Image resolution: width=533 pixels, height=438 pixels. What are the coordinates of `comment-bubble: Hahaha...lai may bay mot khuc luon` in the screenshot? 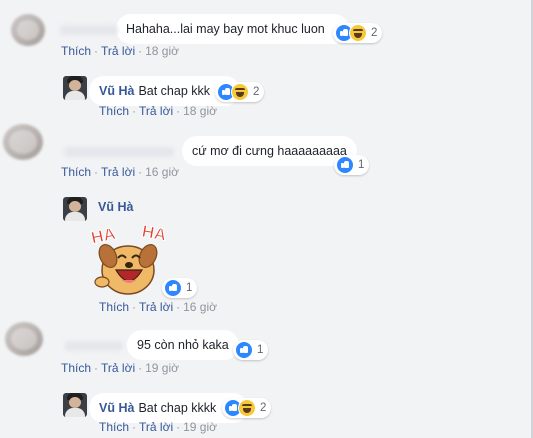 It's located at (204, 29).